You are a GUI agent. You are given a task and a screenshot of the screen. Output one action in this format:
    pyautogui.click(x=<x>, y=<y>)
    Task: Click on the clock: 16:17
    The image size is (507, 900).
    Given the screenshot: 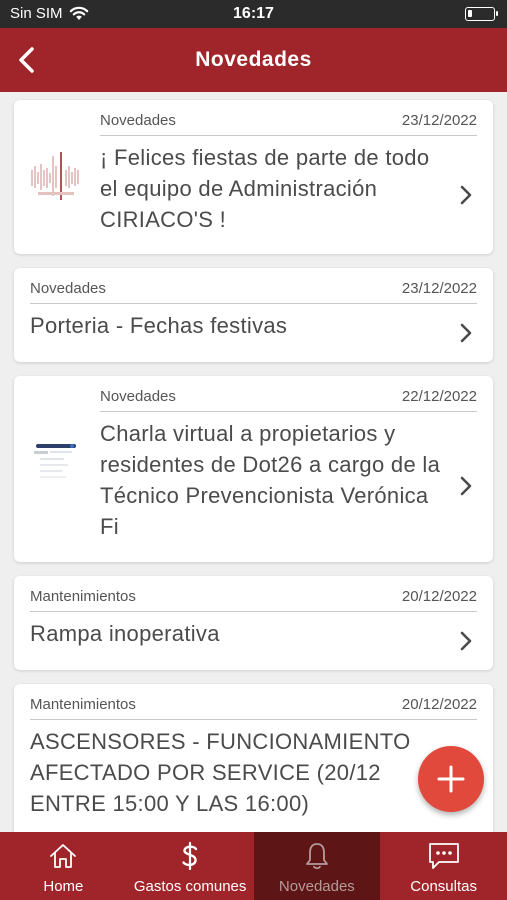 What is the action you would take?
    pyautogui.click(x=253, y=13)
    